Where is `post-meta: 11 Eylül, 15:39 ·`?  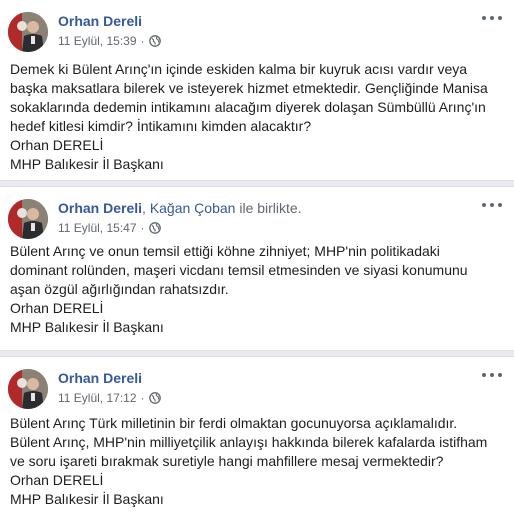
post-meta: 11 Eylül, 15:39 · is located at coordinates (109, 41).